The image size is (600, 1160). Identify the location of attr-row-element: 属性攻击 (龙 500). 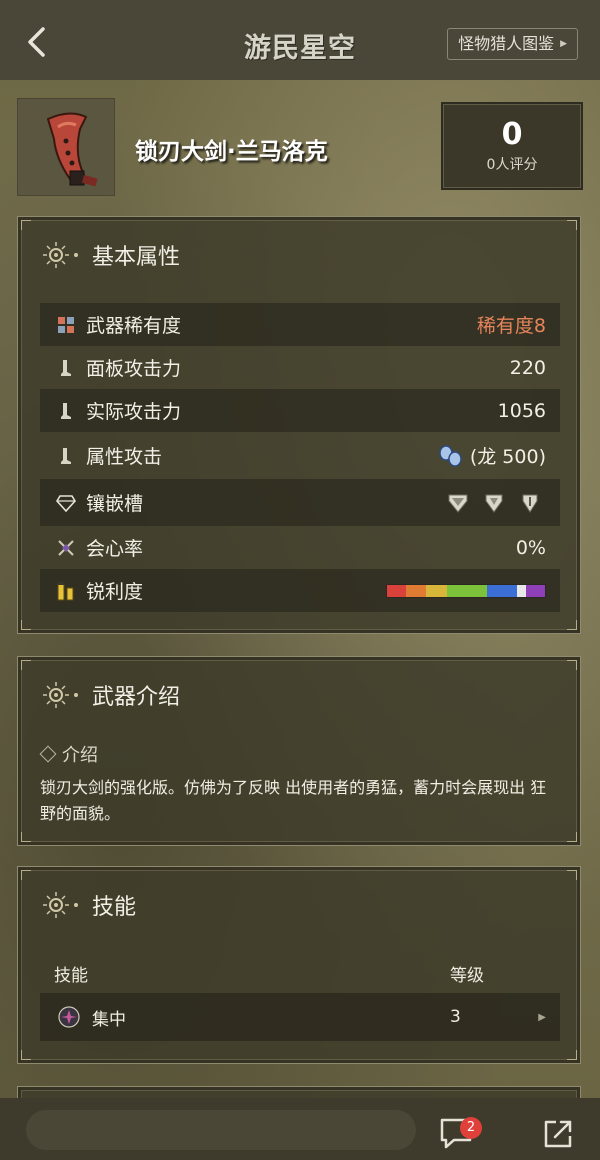
(300, 455).